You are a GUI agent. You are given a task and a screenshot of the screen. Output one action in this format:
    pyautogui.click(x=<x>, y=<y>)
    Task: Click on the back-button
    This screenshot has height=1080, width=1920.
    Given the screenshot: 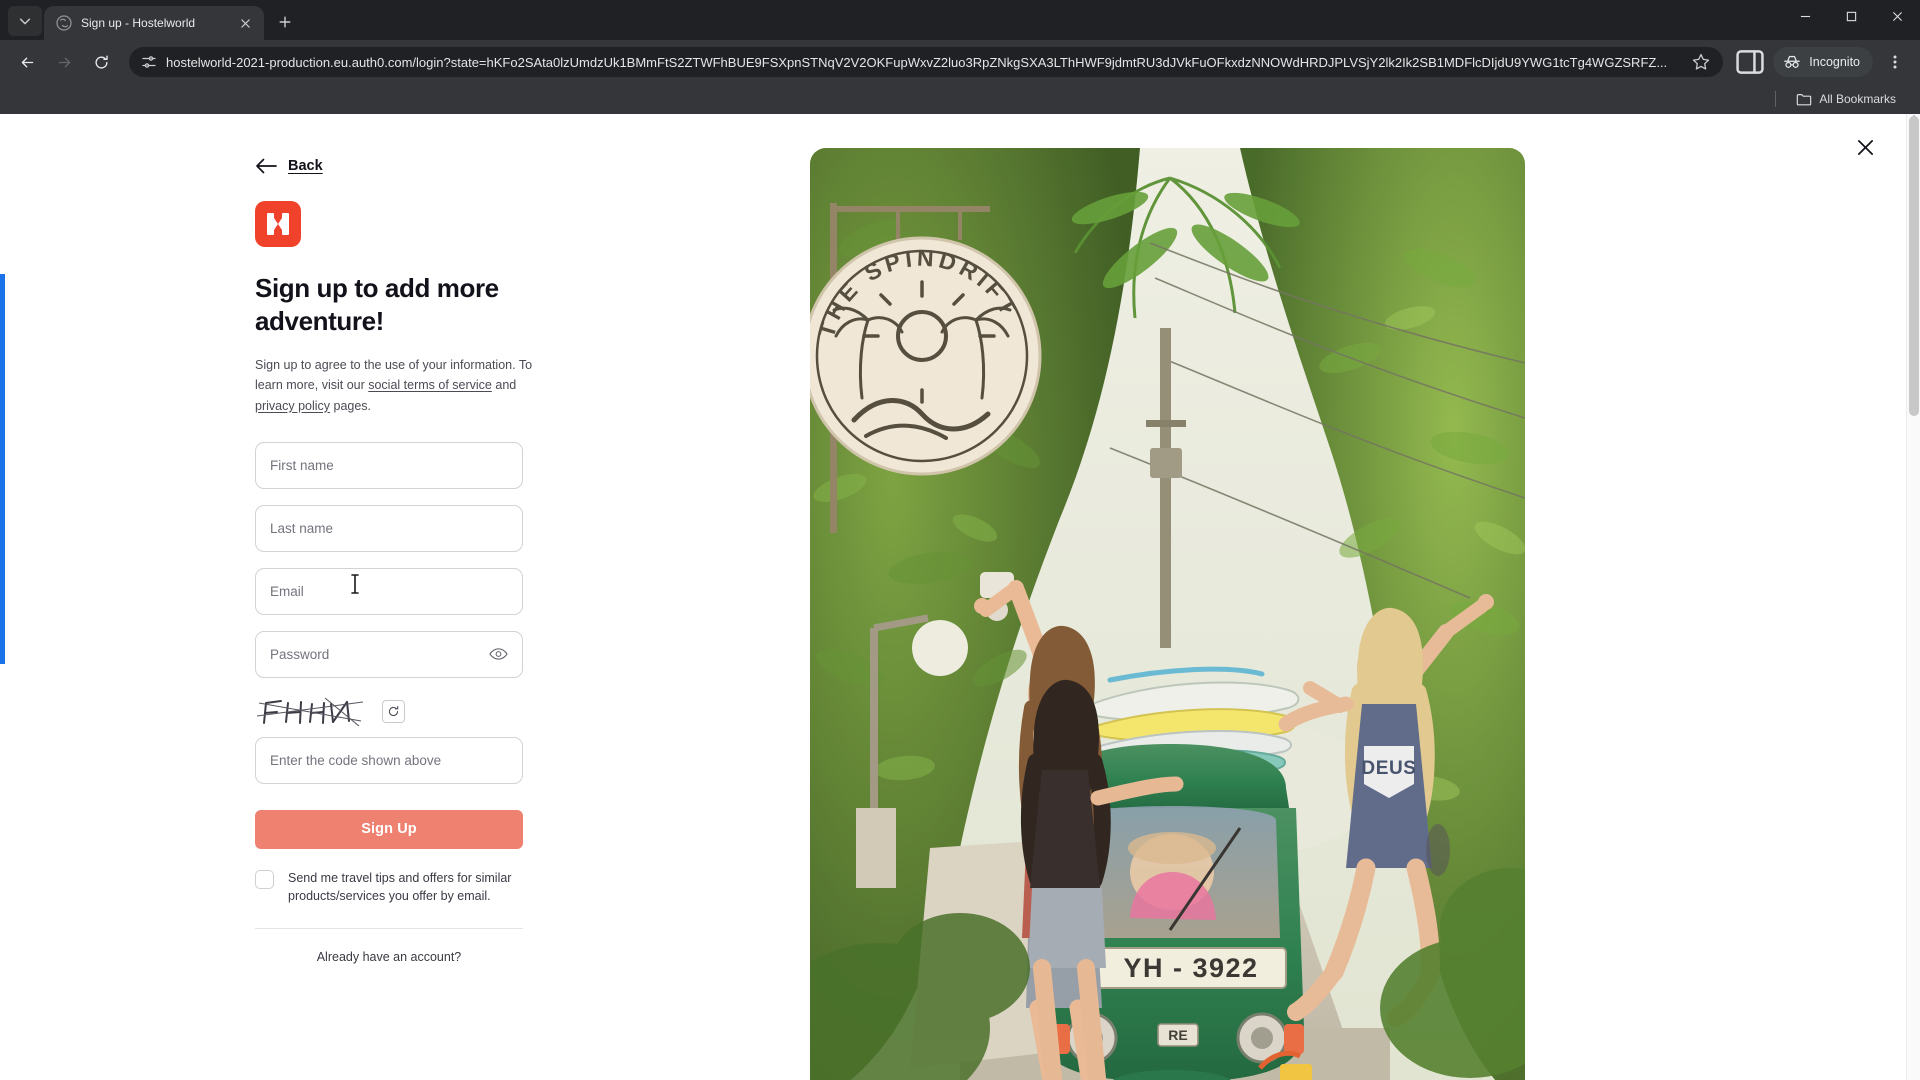 What is the action you would take?
    pyautogui.click(x=27, y=62)
    